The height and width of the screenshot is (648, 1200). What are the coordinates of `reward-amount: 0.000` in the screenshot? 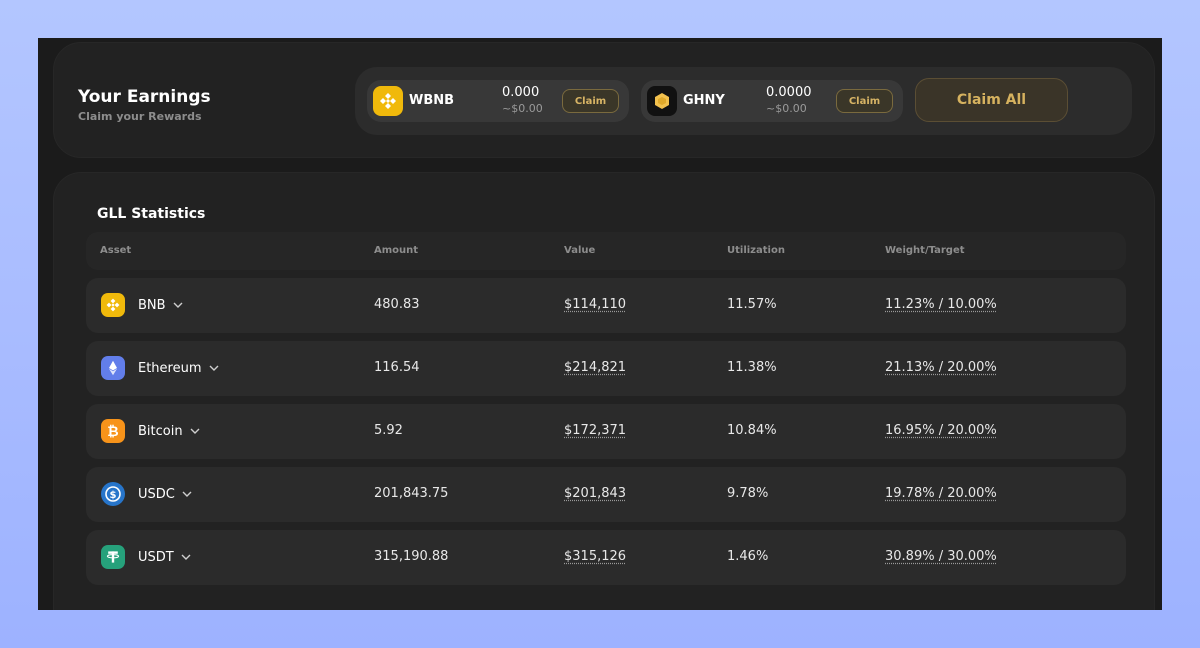 It's located at (521, 92).